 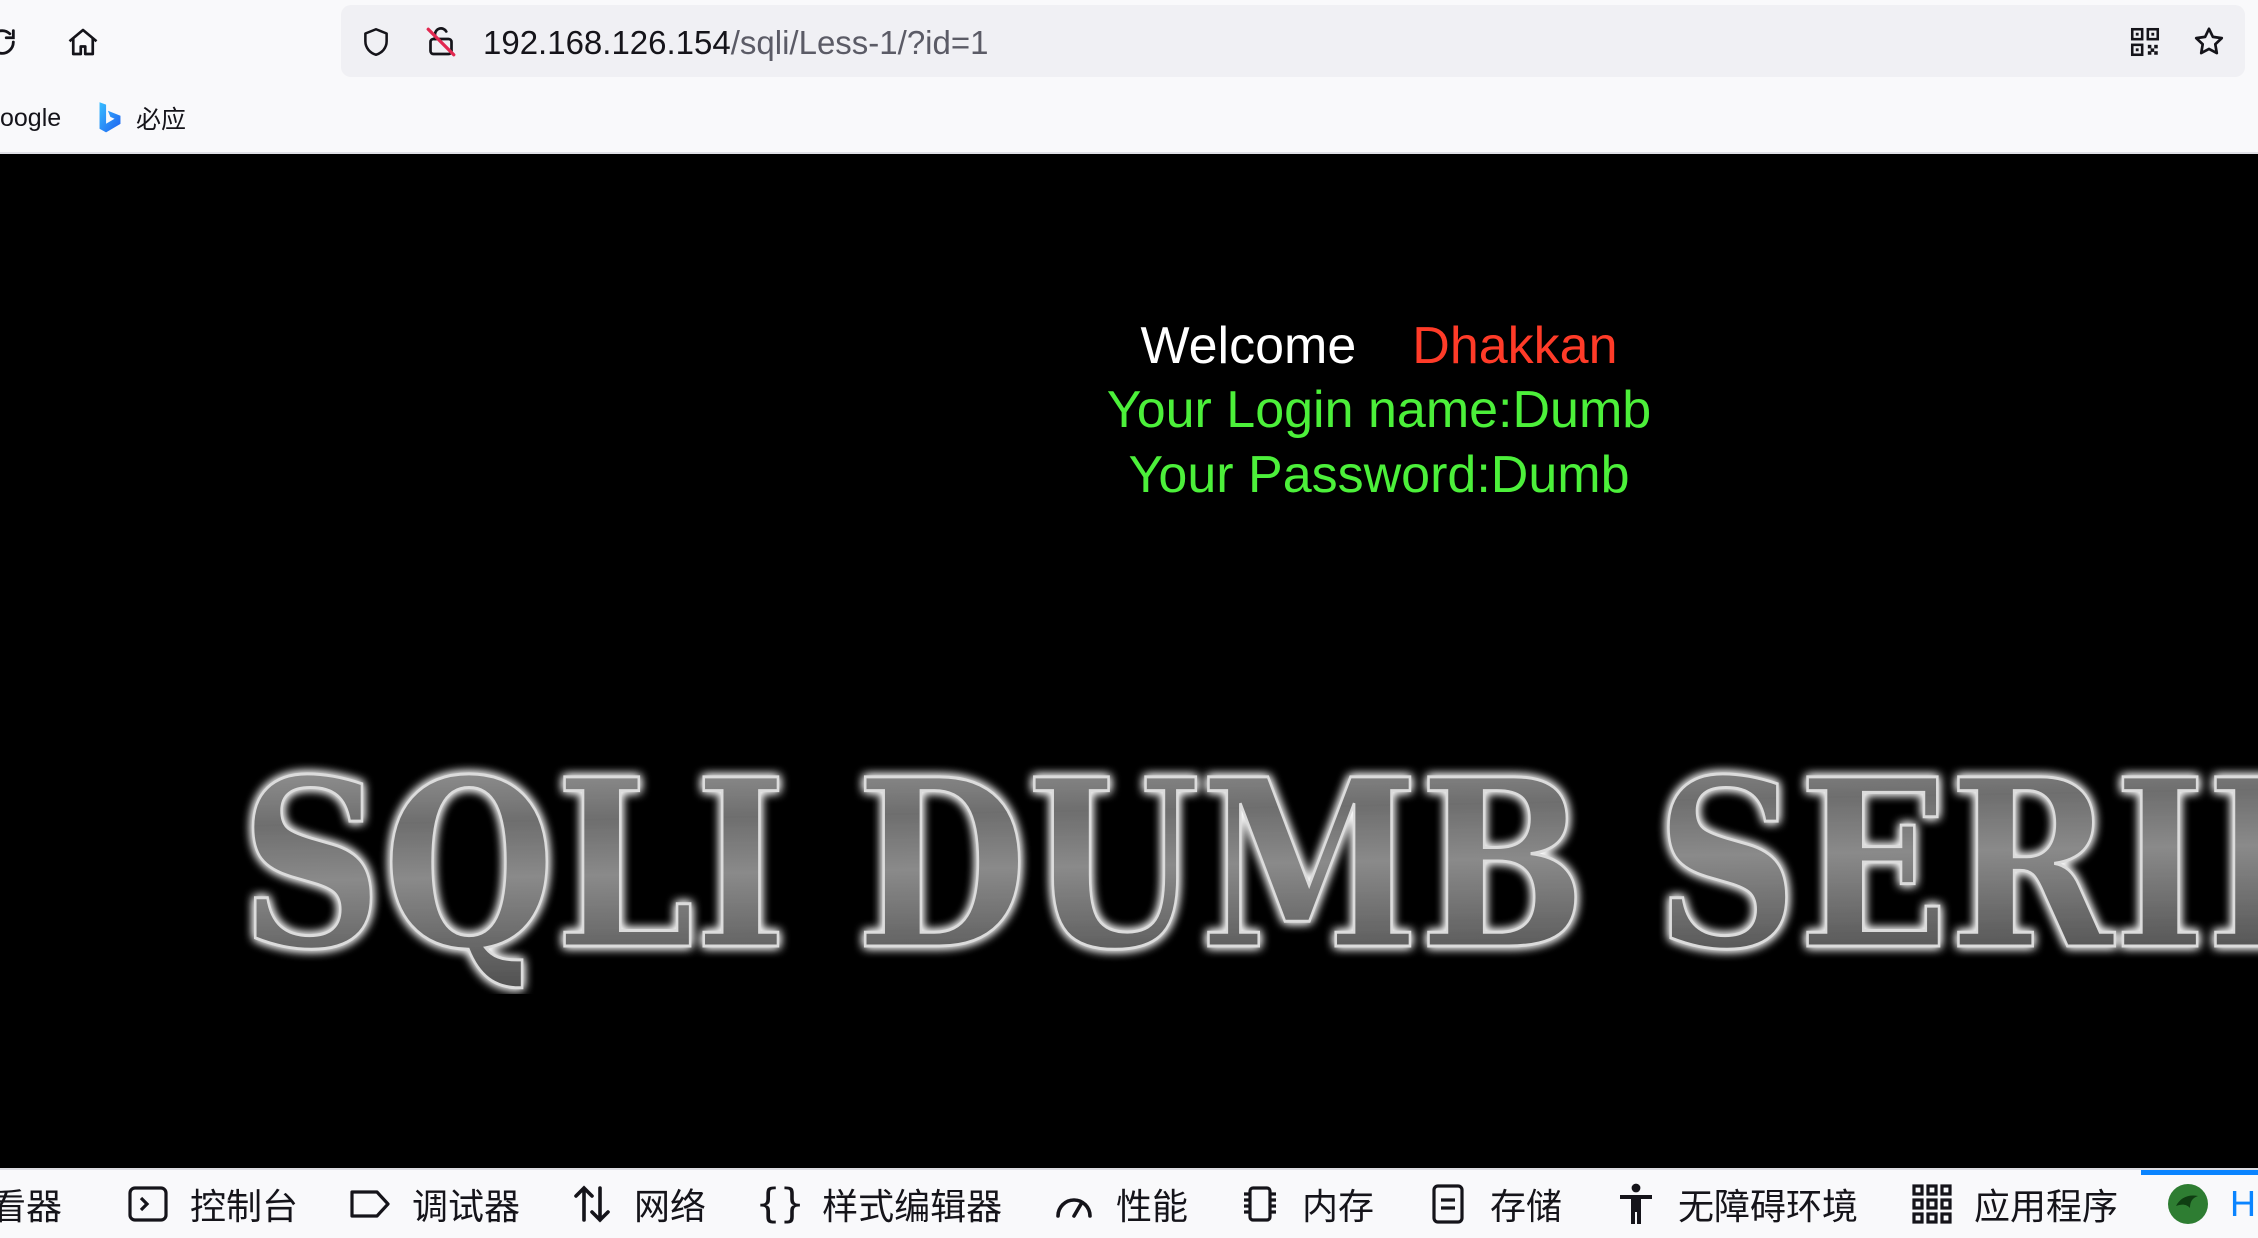 I want to click on url-text: 192.168.126.154/sqli/Less-1/?id=1, so click(x=735, y=43).